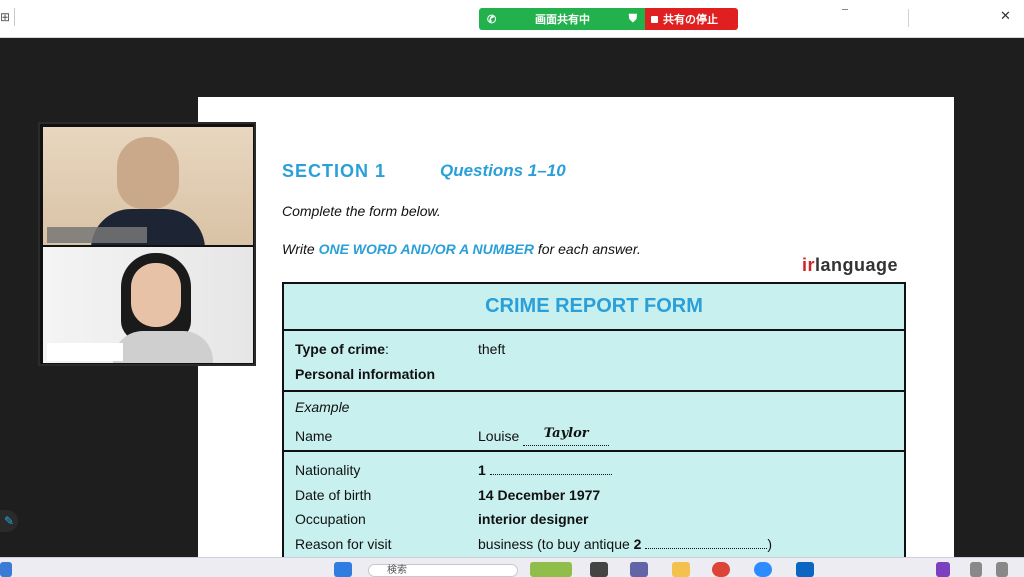 The width and height of the screenshot is (1024, 577). What do you see at coordinates (637, 544) in the screenshot?
I see `question-number-2: 2` at bounding box center [637, 544].